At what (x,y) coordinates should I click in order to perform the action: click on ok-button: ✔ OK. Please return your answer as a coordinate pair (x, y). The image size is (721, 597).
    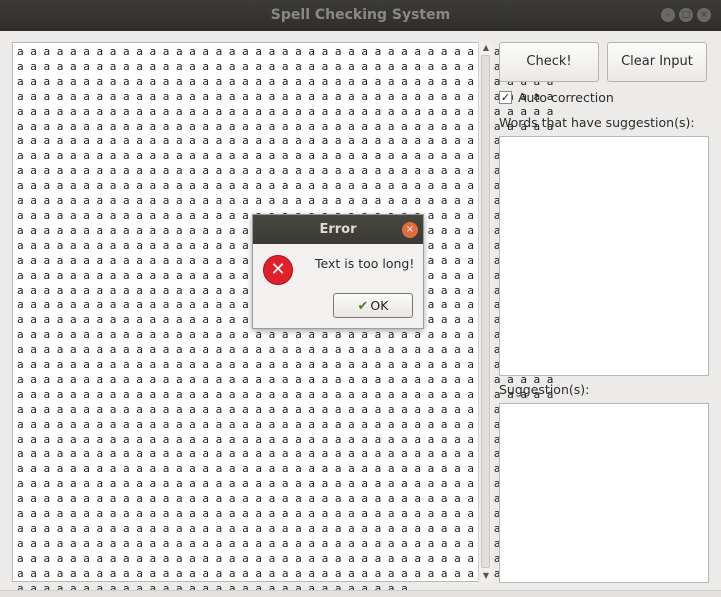
    Looking at the image, I should click on (373, 305).